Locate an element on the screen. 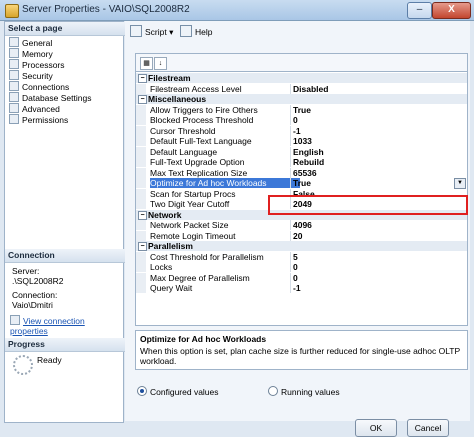  categorized-icon: ▦ is located at coordinates (146, 63).